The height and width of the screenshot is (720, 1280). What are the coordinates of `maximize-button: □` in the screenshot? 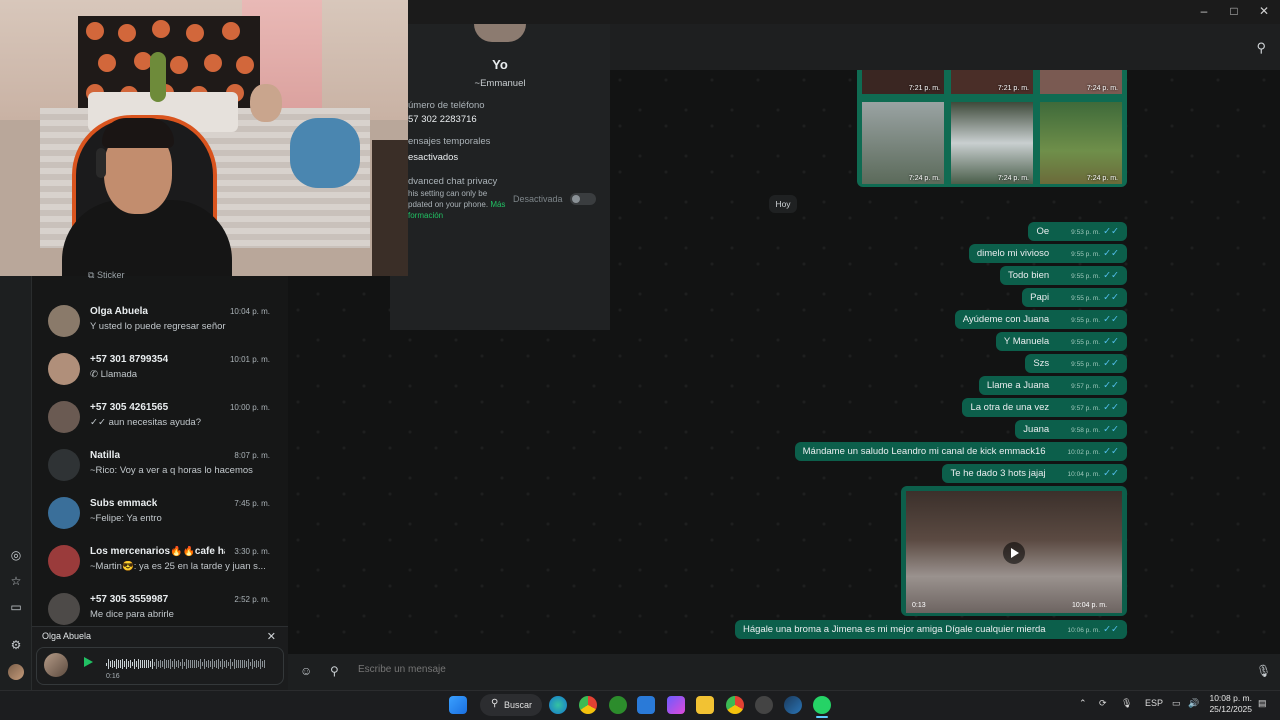 It's located at (1234, 11).